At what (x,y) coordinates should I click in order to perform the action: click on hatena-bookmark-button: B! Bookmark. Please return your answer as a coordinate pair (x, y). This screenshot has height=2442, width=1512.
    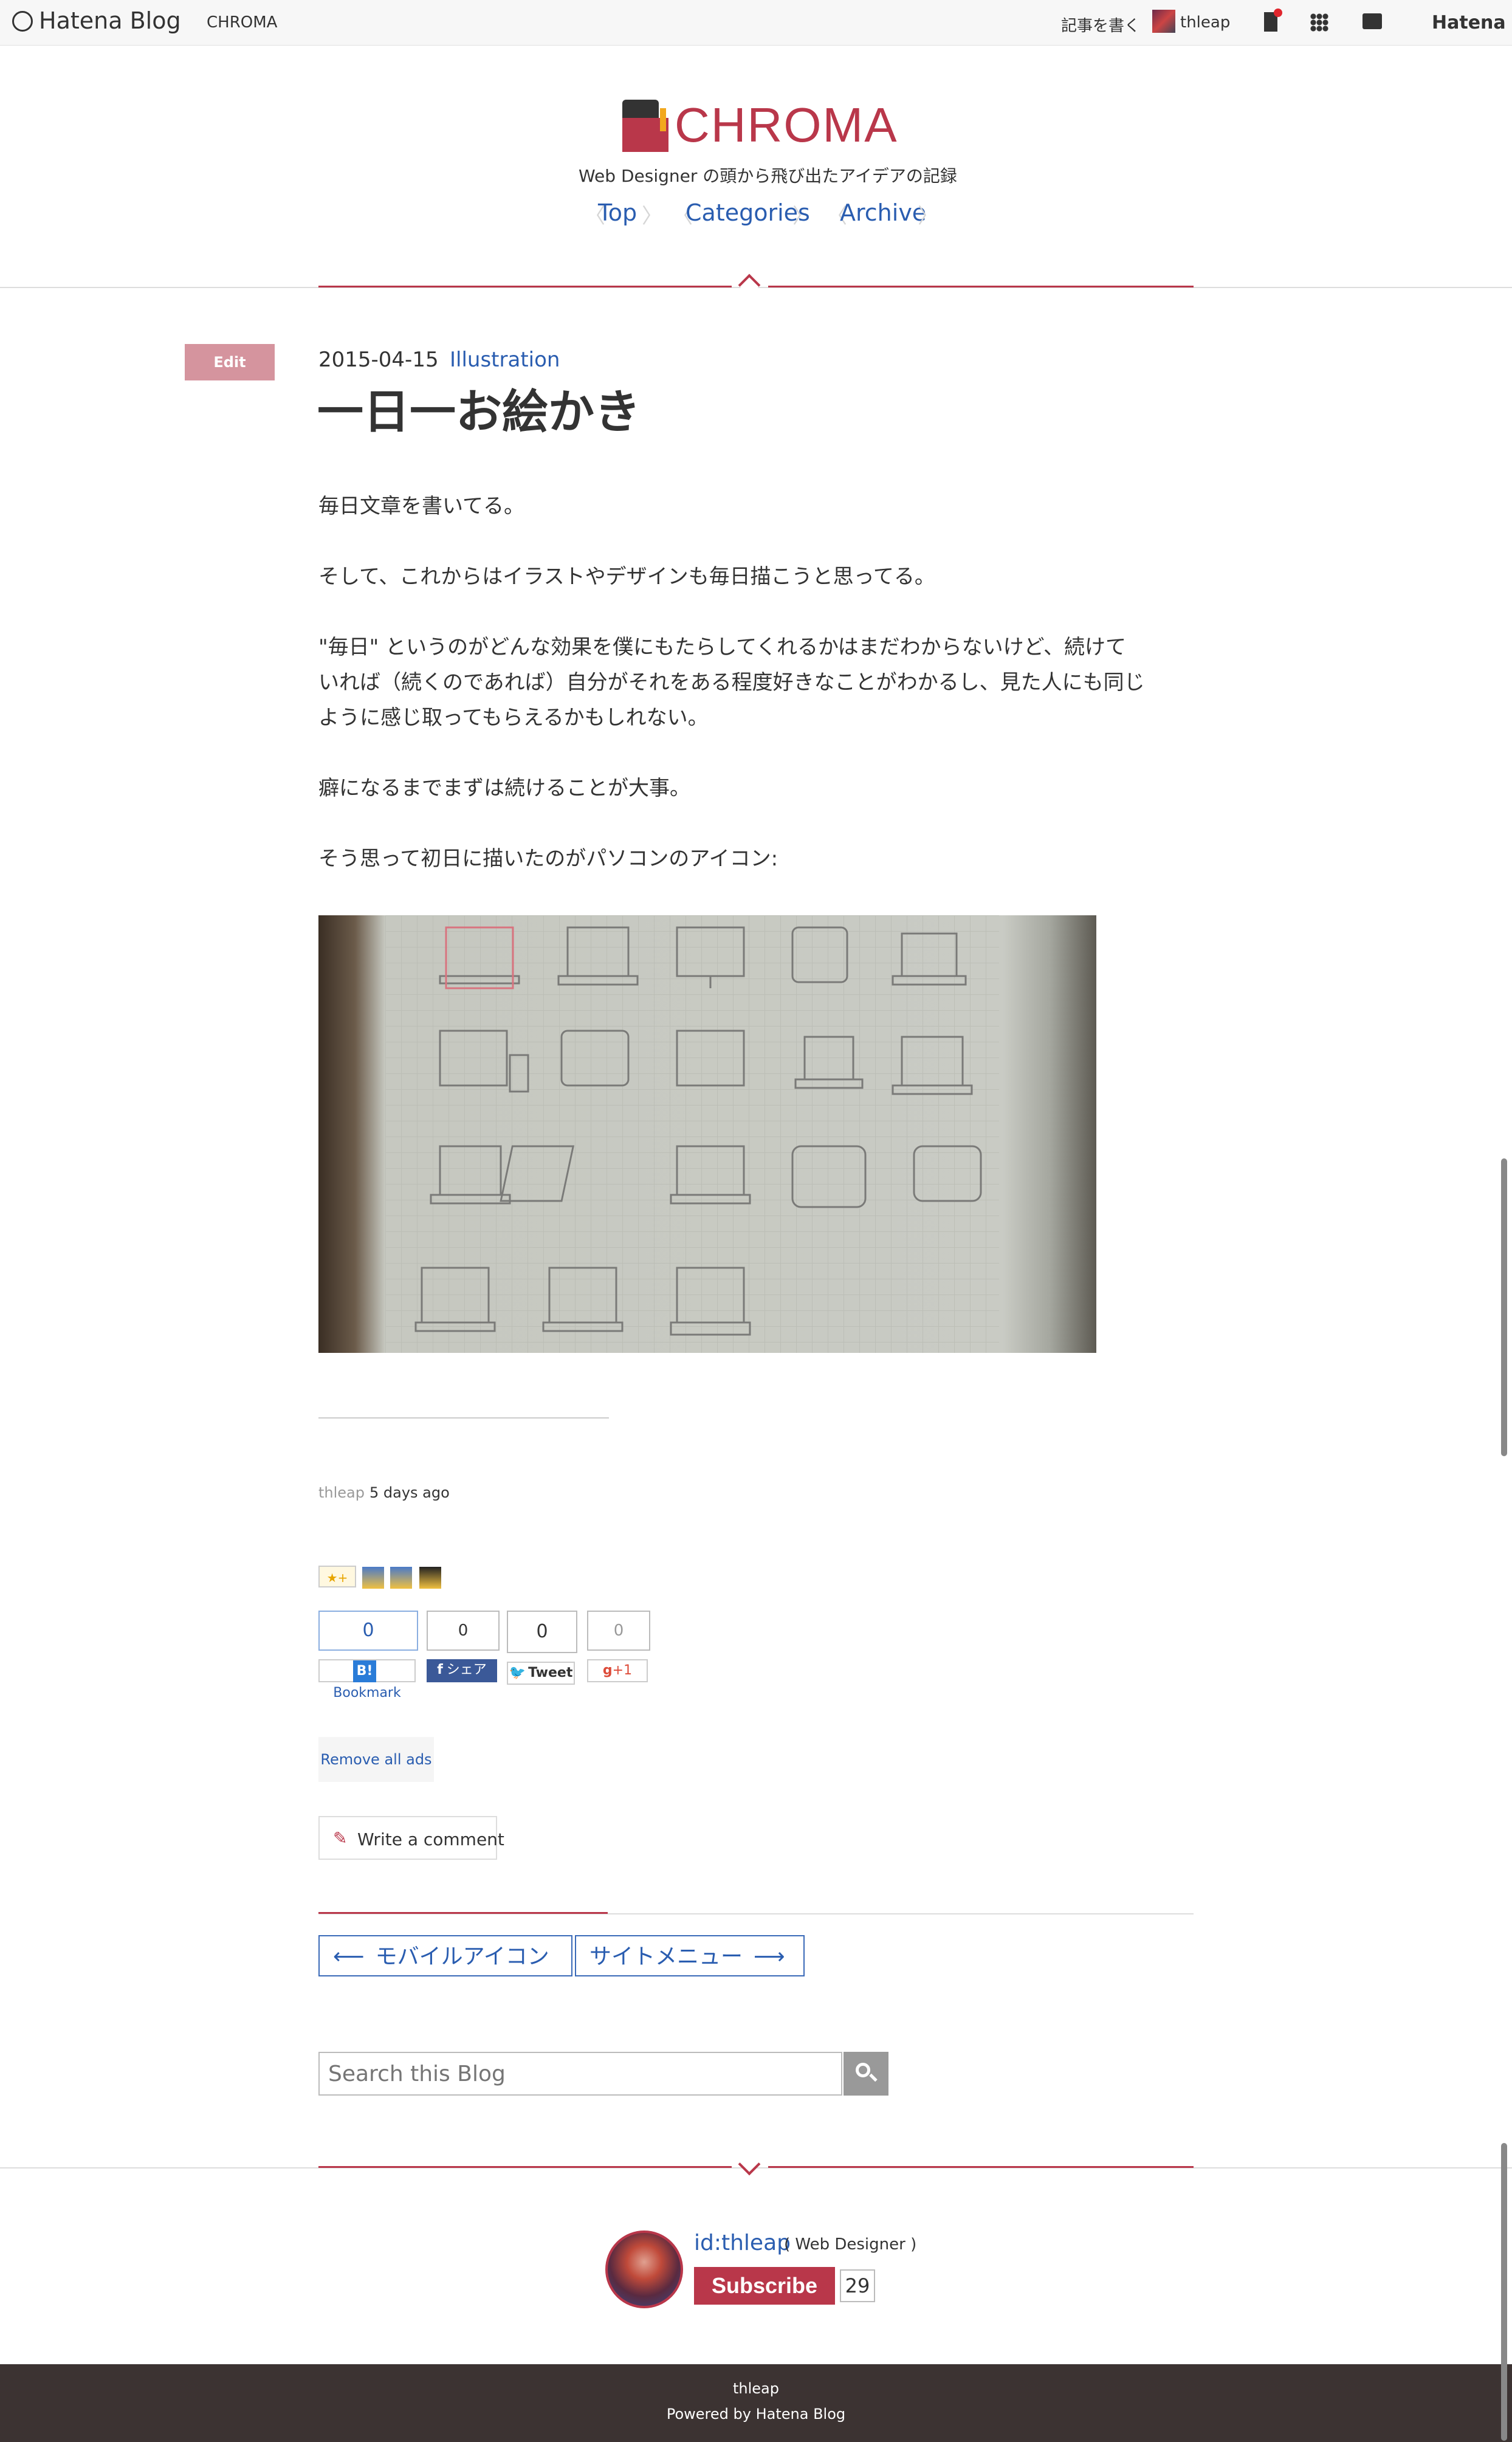
    Looking at the image, I should click on (367, 1680).